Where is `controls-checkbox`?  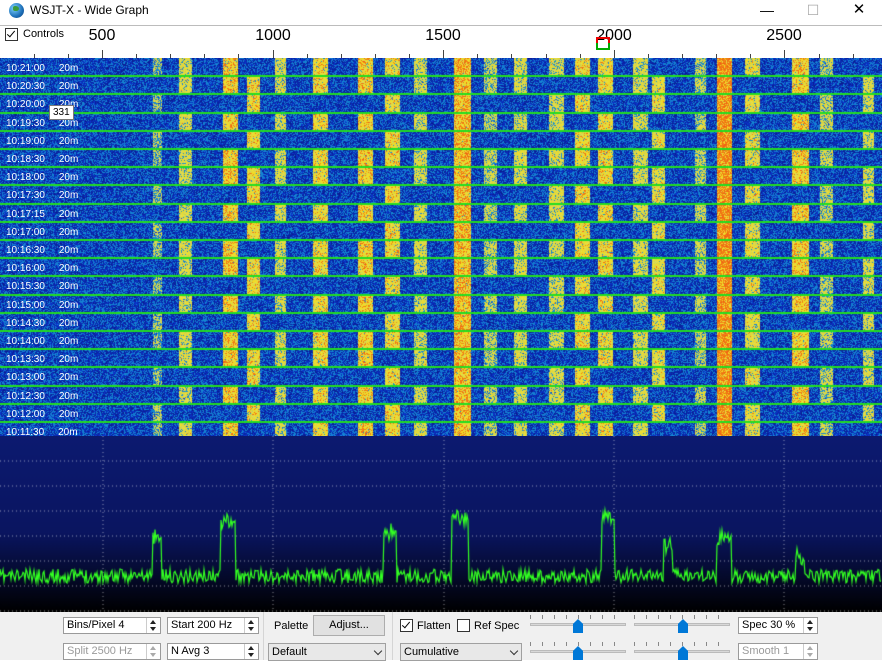 controls-checkbox is located at coordinates (11, 34).